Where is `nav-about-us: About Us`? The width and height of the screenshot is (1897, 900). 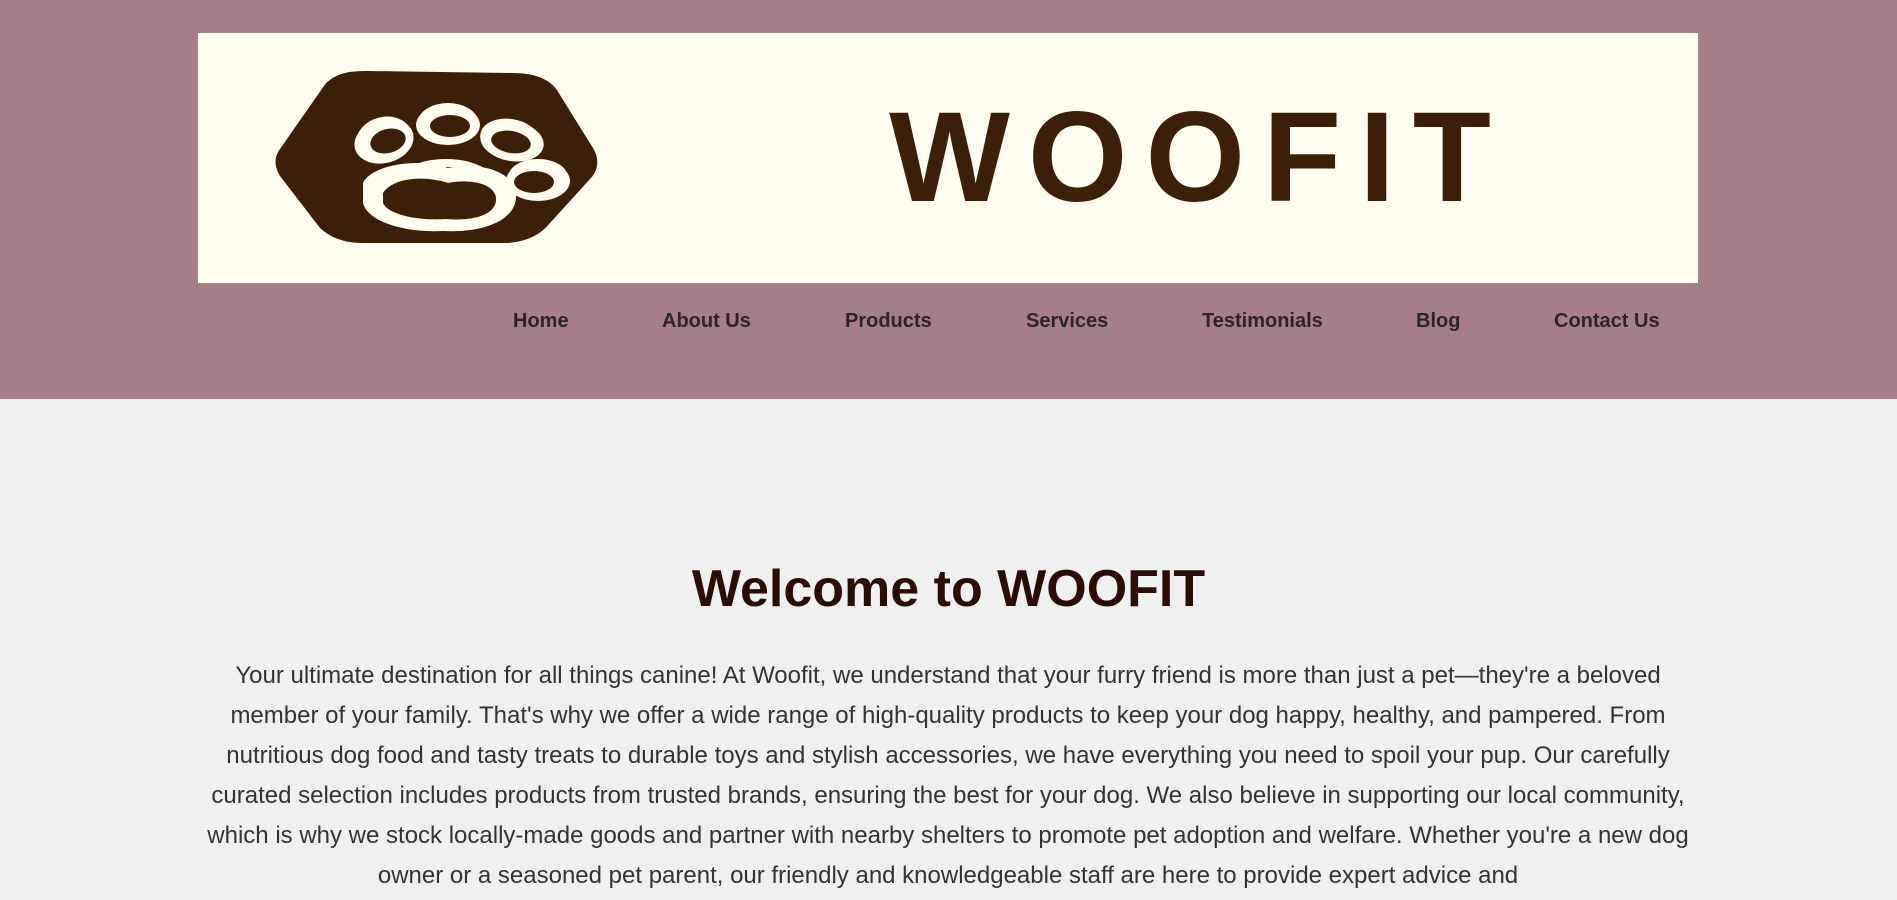 nav-about-us: About Us is located at coordinates (706, 321).